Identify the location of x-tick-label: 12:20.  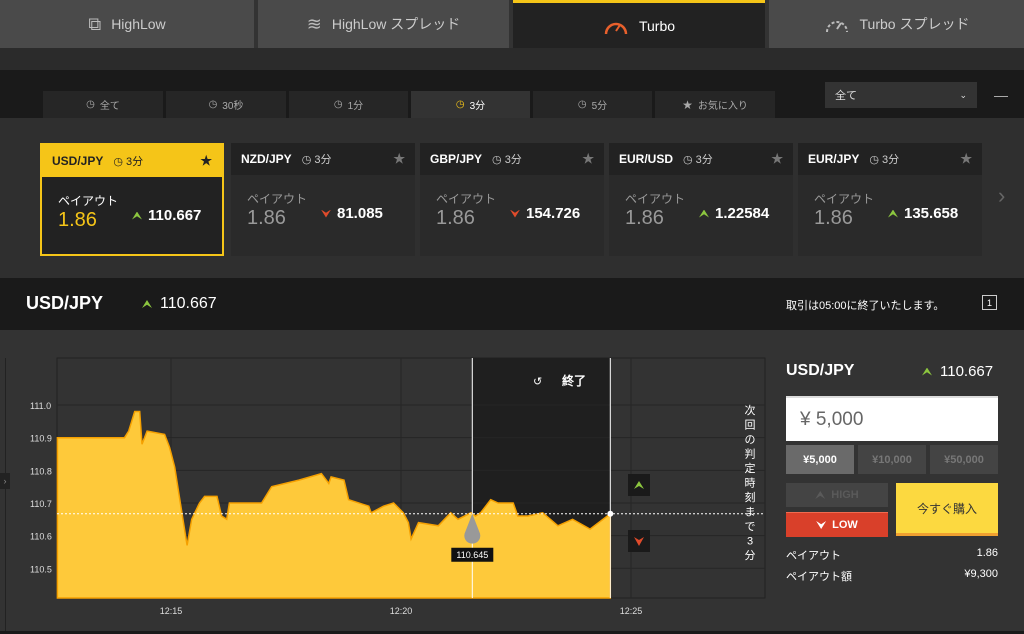
(401, 611).